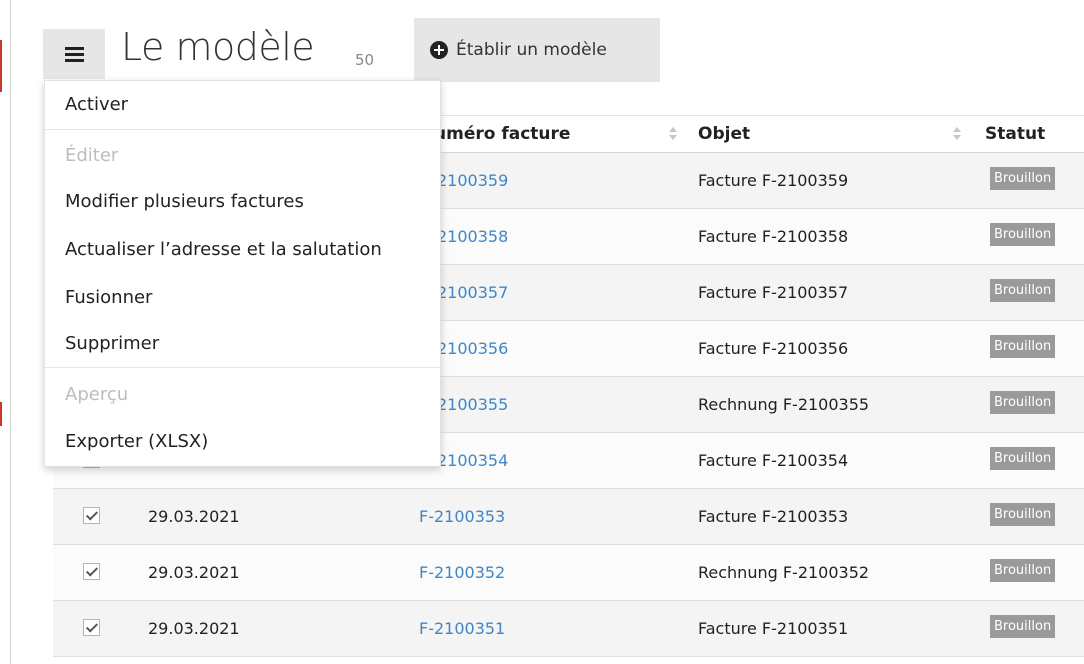  I want to click on menu-item-merge: Fusionner, so click(242, 298).